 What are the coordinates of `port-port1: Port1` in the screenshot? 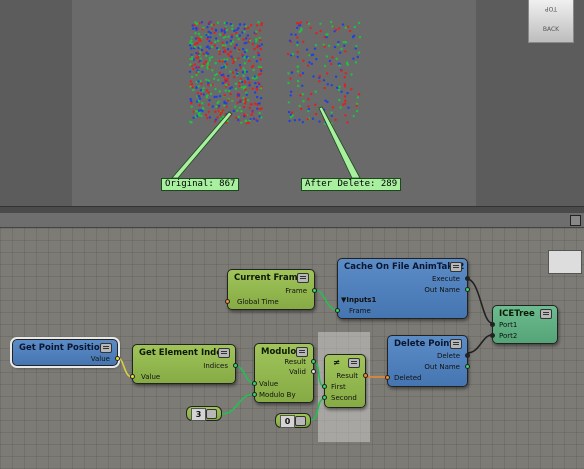 It's located at (508, 325).